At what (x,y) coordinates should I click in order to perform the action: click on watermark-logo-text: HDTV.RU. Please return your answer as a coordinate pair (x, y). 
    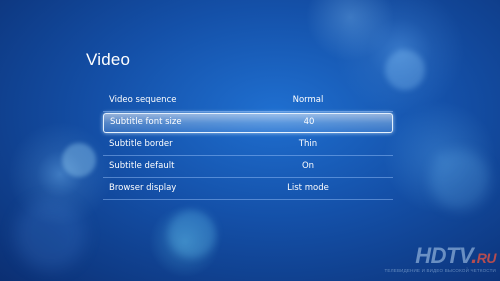
    Looking at the image, I should click on (440, 255).